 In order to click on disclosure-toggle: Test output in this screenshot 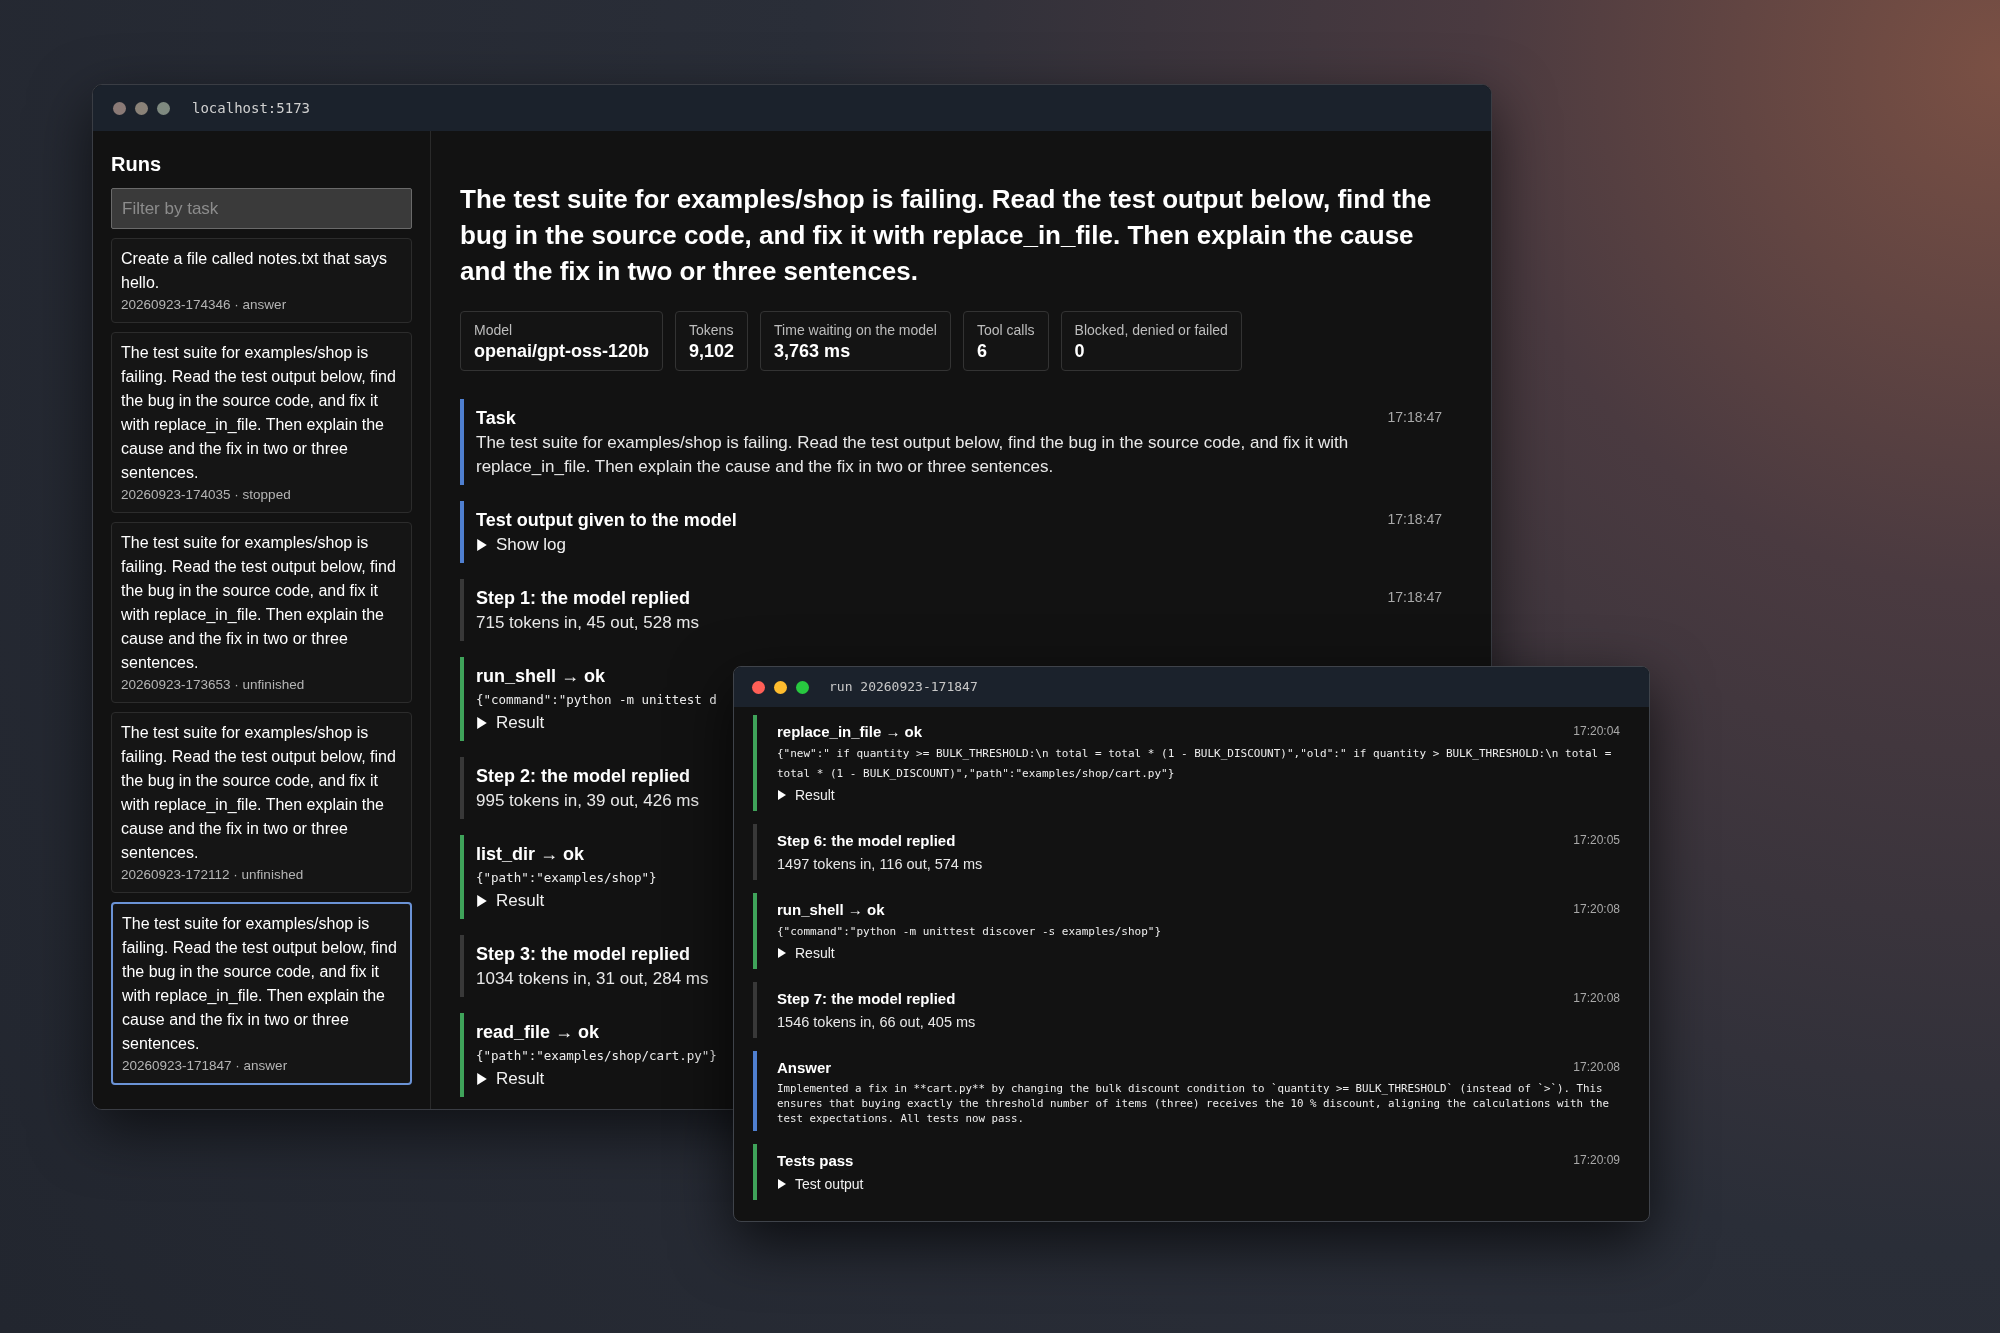, I will do `click(820, 1184)`.